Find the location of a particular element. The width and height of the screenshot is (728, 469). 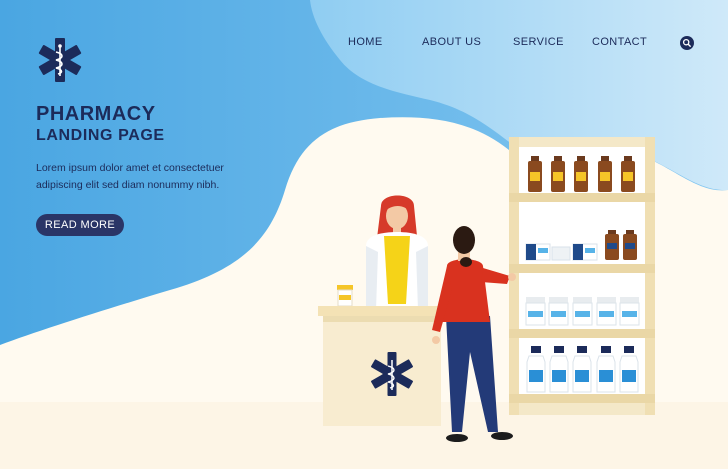

pill-bottle is located at coordinates (345, 296).